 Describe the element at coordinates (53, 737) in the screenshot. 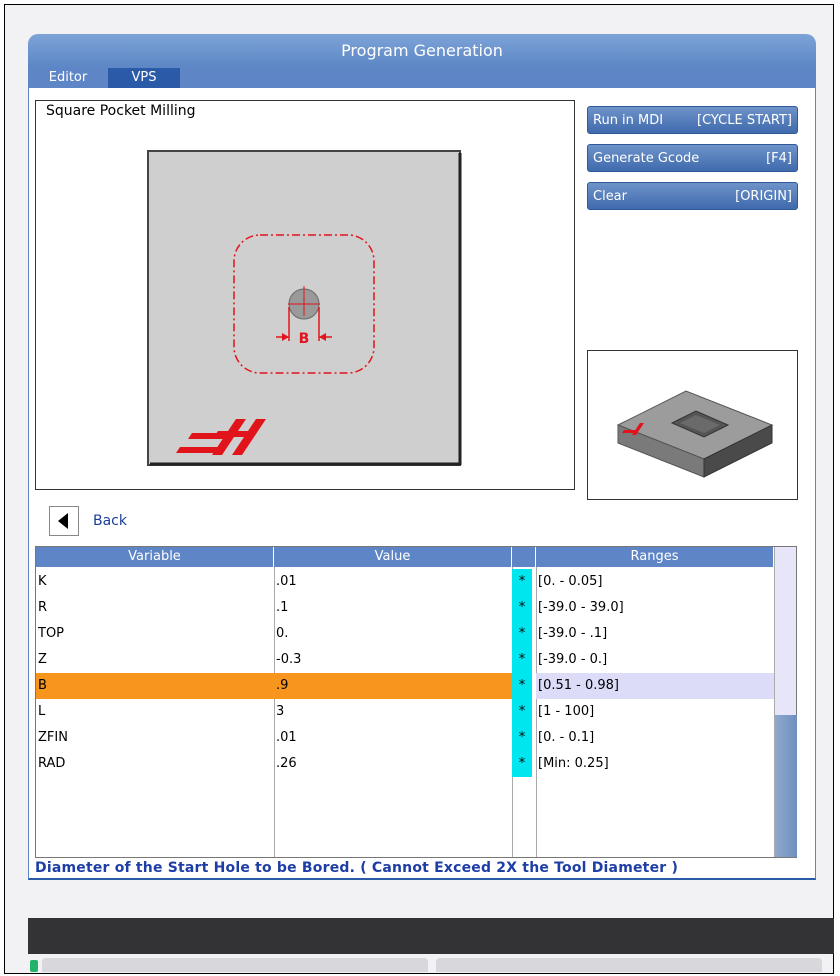

I see `variable-cell: ZFIN` at that location.